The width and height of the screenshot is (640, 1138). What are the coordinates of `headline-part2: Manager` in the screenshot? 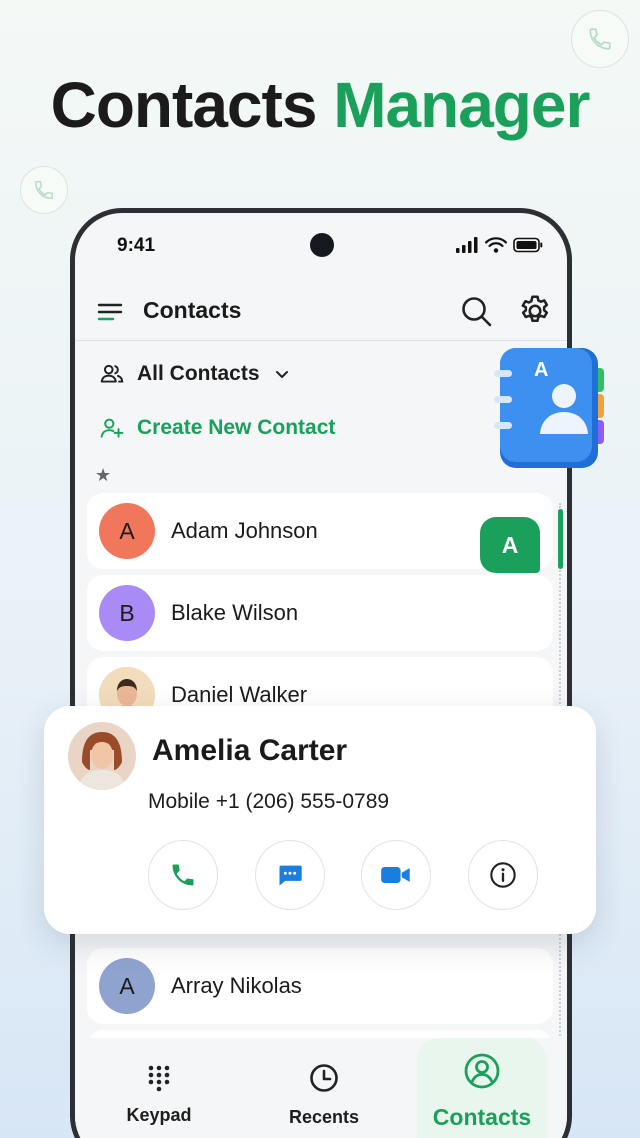 It's located at (461, 105).